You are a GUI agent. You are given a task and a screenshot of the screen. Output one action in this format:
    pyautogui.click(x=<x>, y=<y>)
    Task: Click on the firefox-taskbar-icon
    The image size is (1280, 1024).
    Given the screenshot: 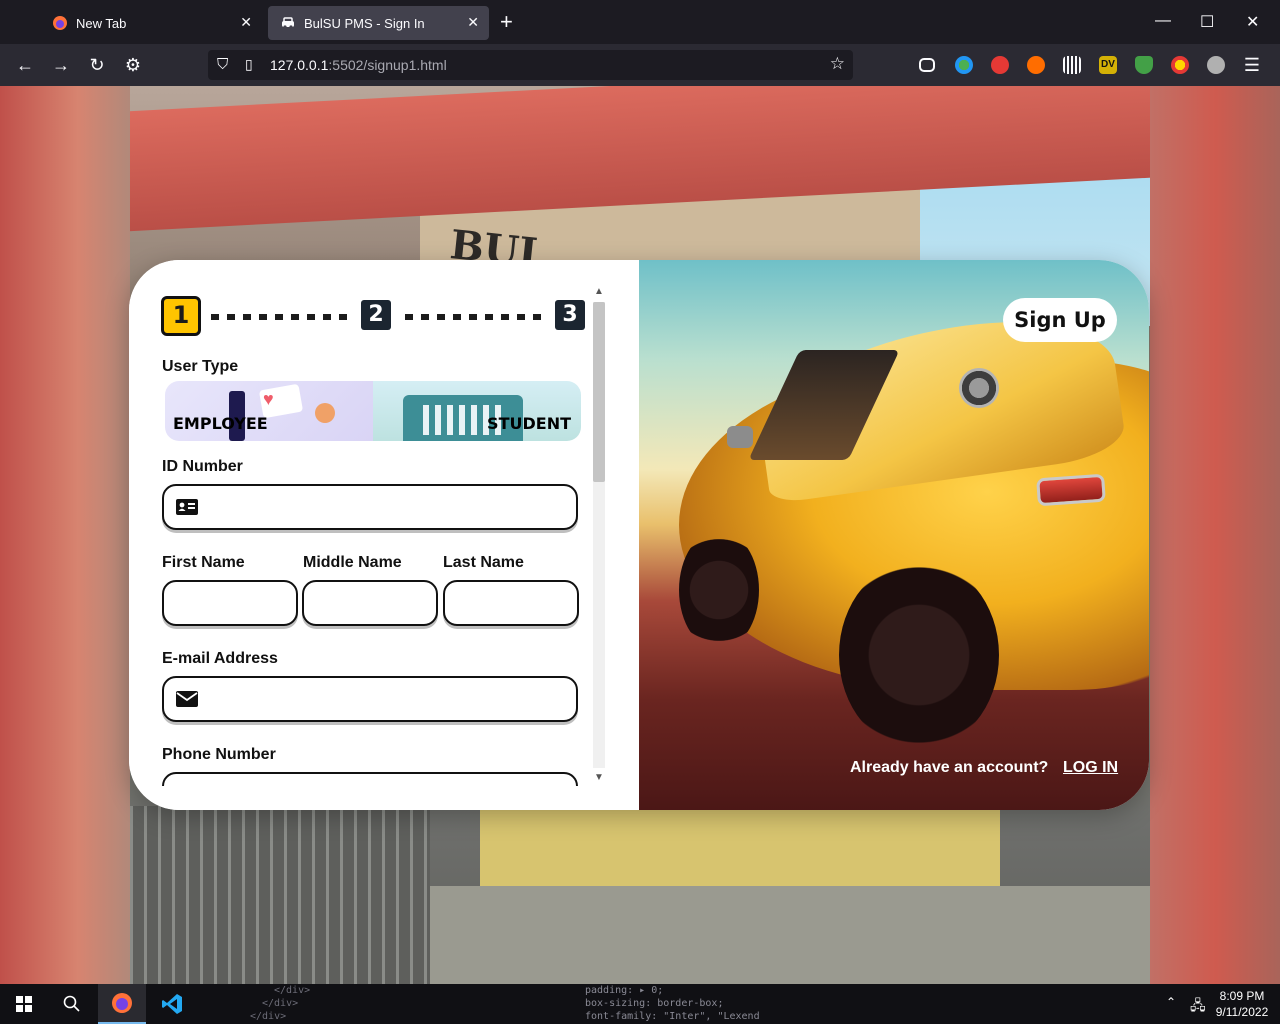 What is the action you would take?
    pyautogui.click(x=122, y=1004)
    